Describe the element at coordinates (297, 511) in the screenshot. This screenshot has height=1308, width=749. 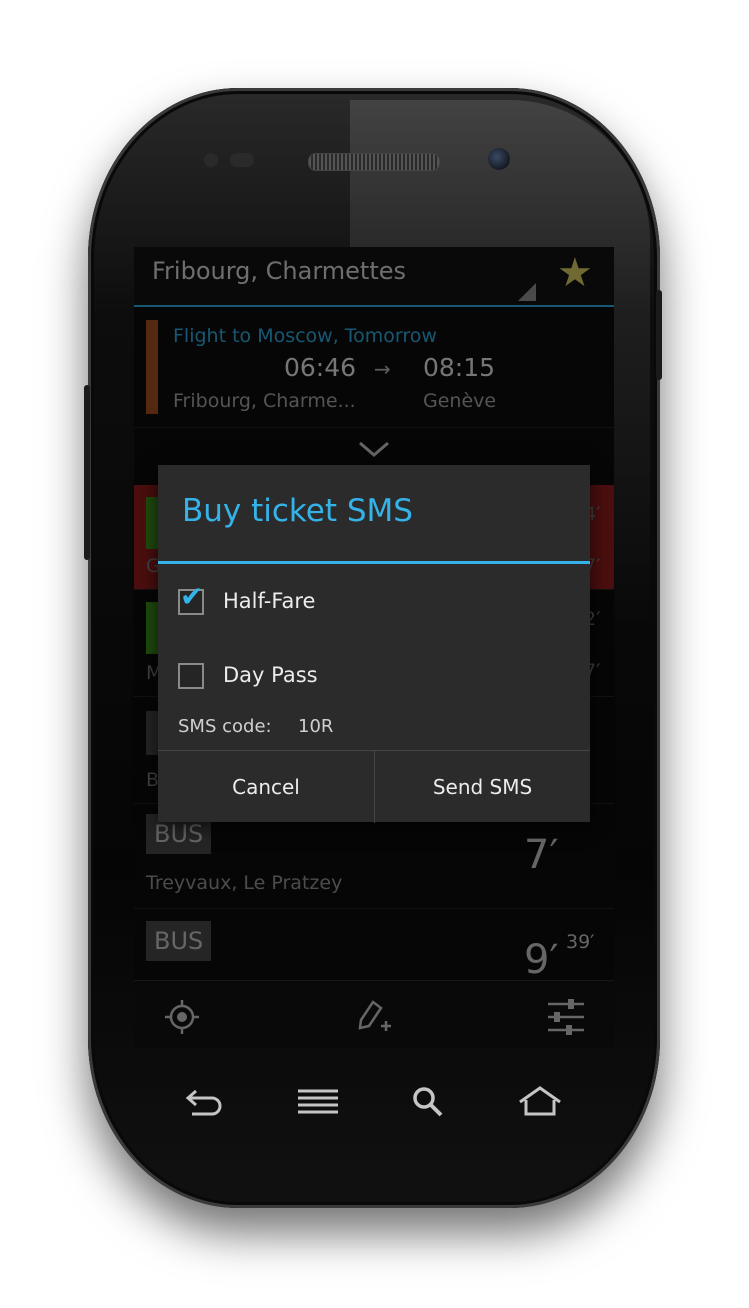
I see `dialog-title: Buy ticket SMS` at that location.